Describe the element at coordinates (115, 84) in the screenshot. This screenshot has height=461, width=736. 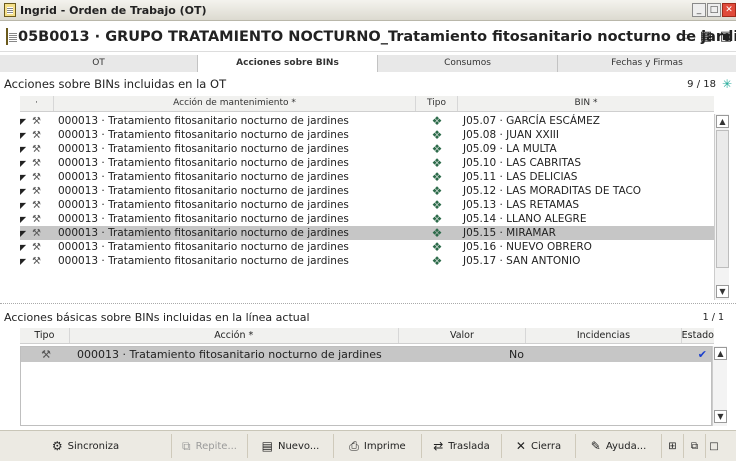
I see `section-title: Acciones sobre BINs incluidas en la OT` at that location.